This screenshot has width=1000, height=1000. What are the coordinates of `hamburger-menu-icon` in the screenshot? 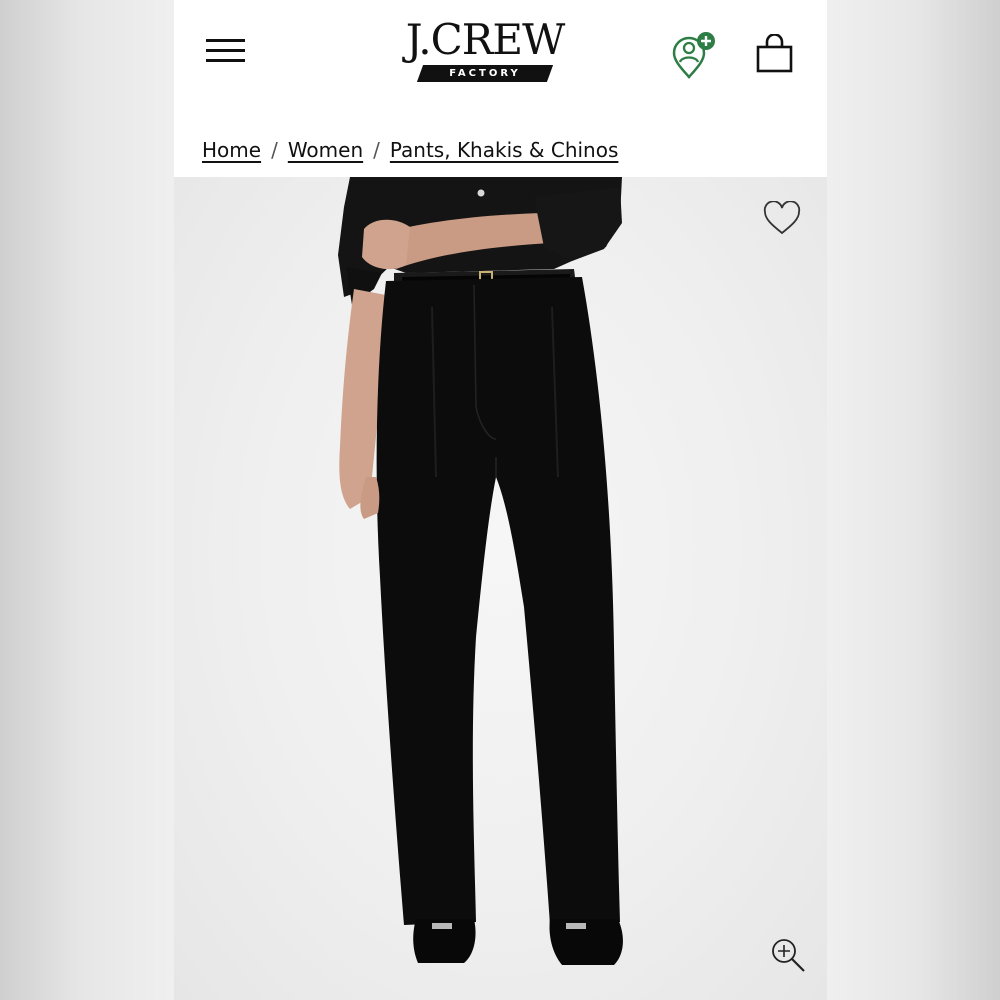 It's located at (226, 51).